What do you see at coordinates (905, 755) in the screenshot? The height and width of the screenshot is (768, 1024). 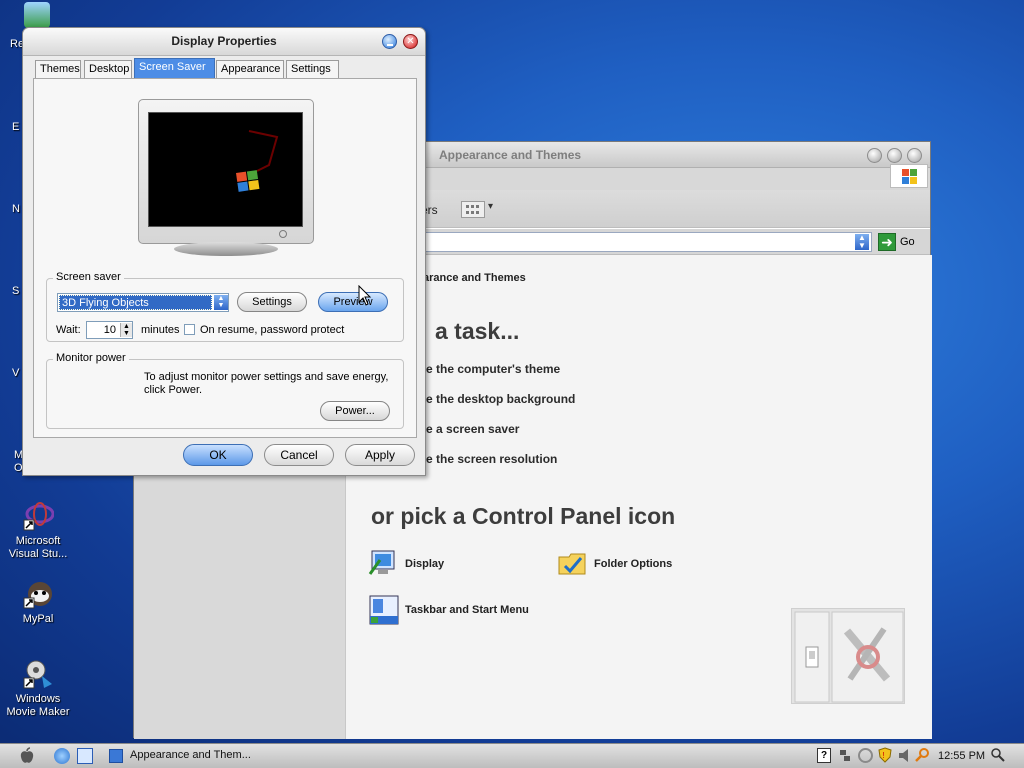 I see `volume-icon` at bounding box center [905, 755].